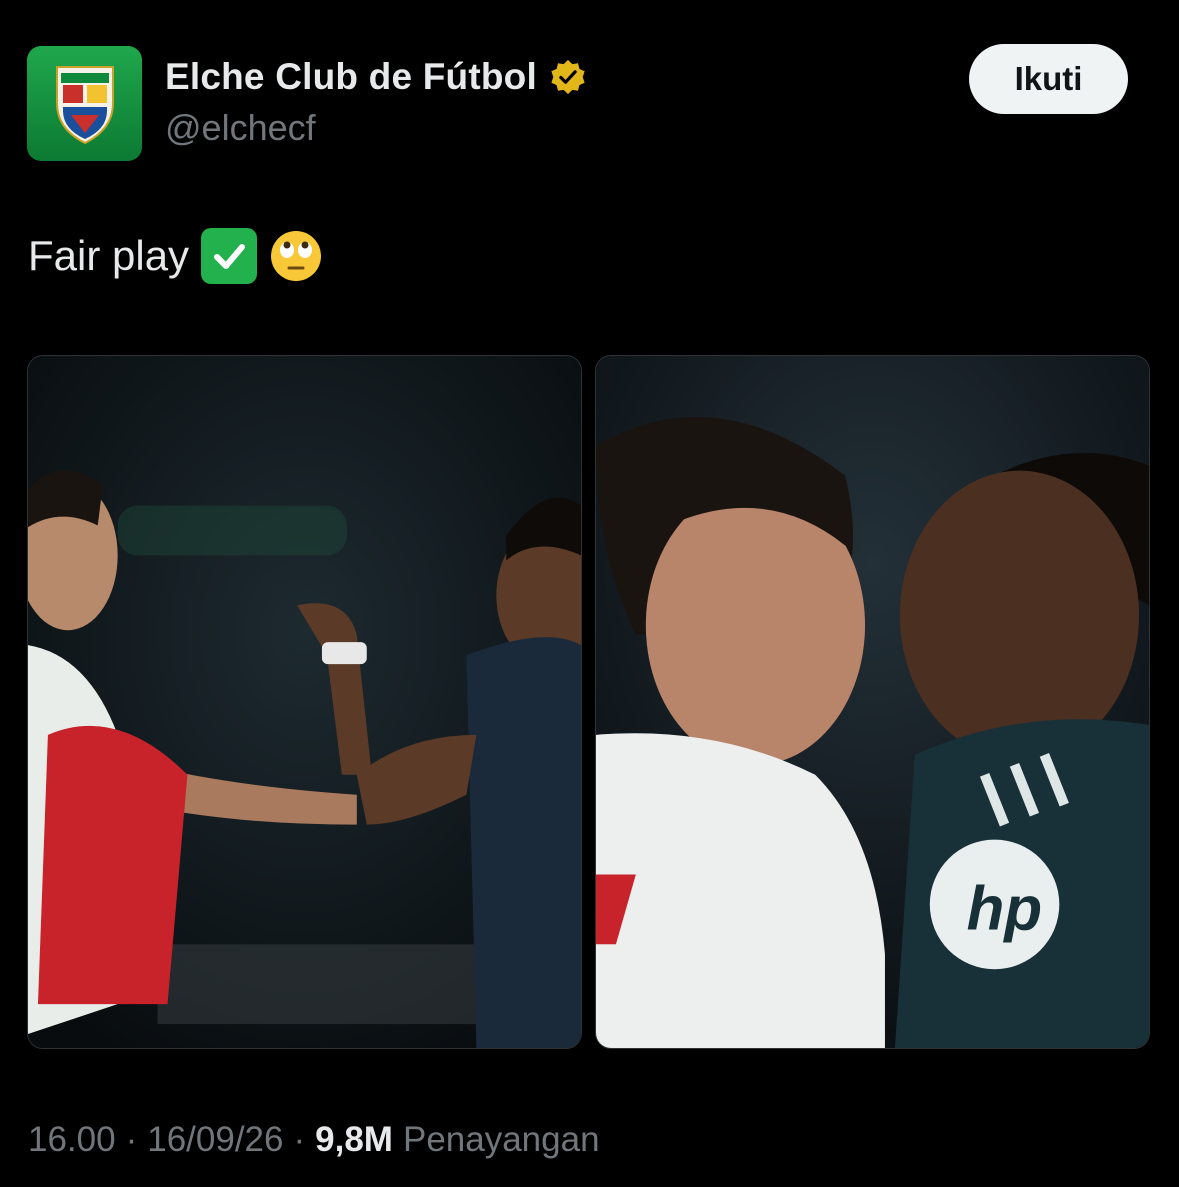  I want to click on tweet-text-content: Fair play, so click(109, 255).